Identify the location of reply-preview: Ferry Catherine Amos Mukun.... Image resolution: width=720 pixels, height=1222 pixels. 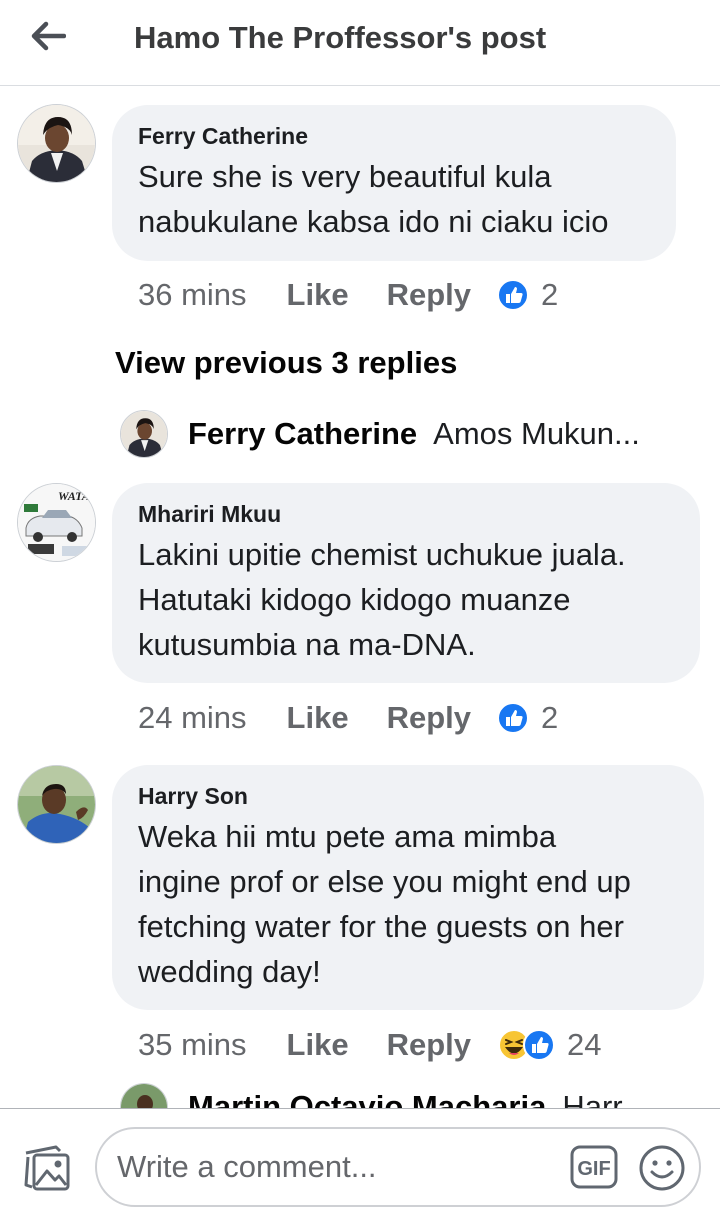
(380, 434).